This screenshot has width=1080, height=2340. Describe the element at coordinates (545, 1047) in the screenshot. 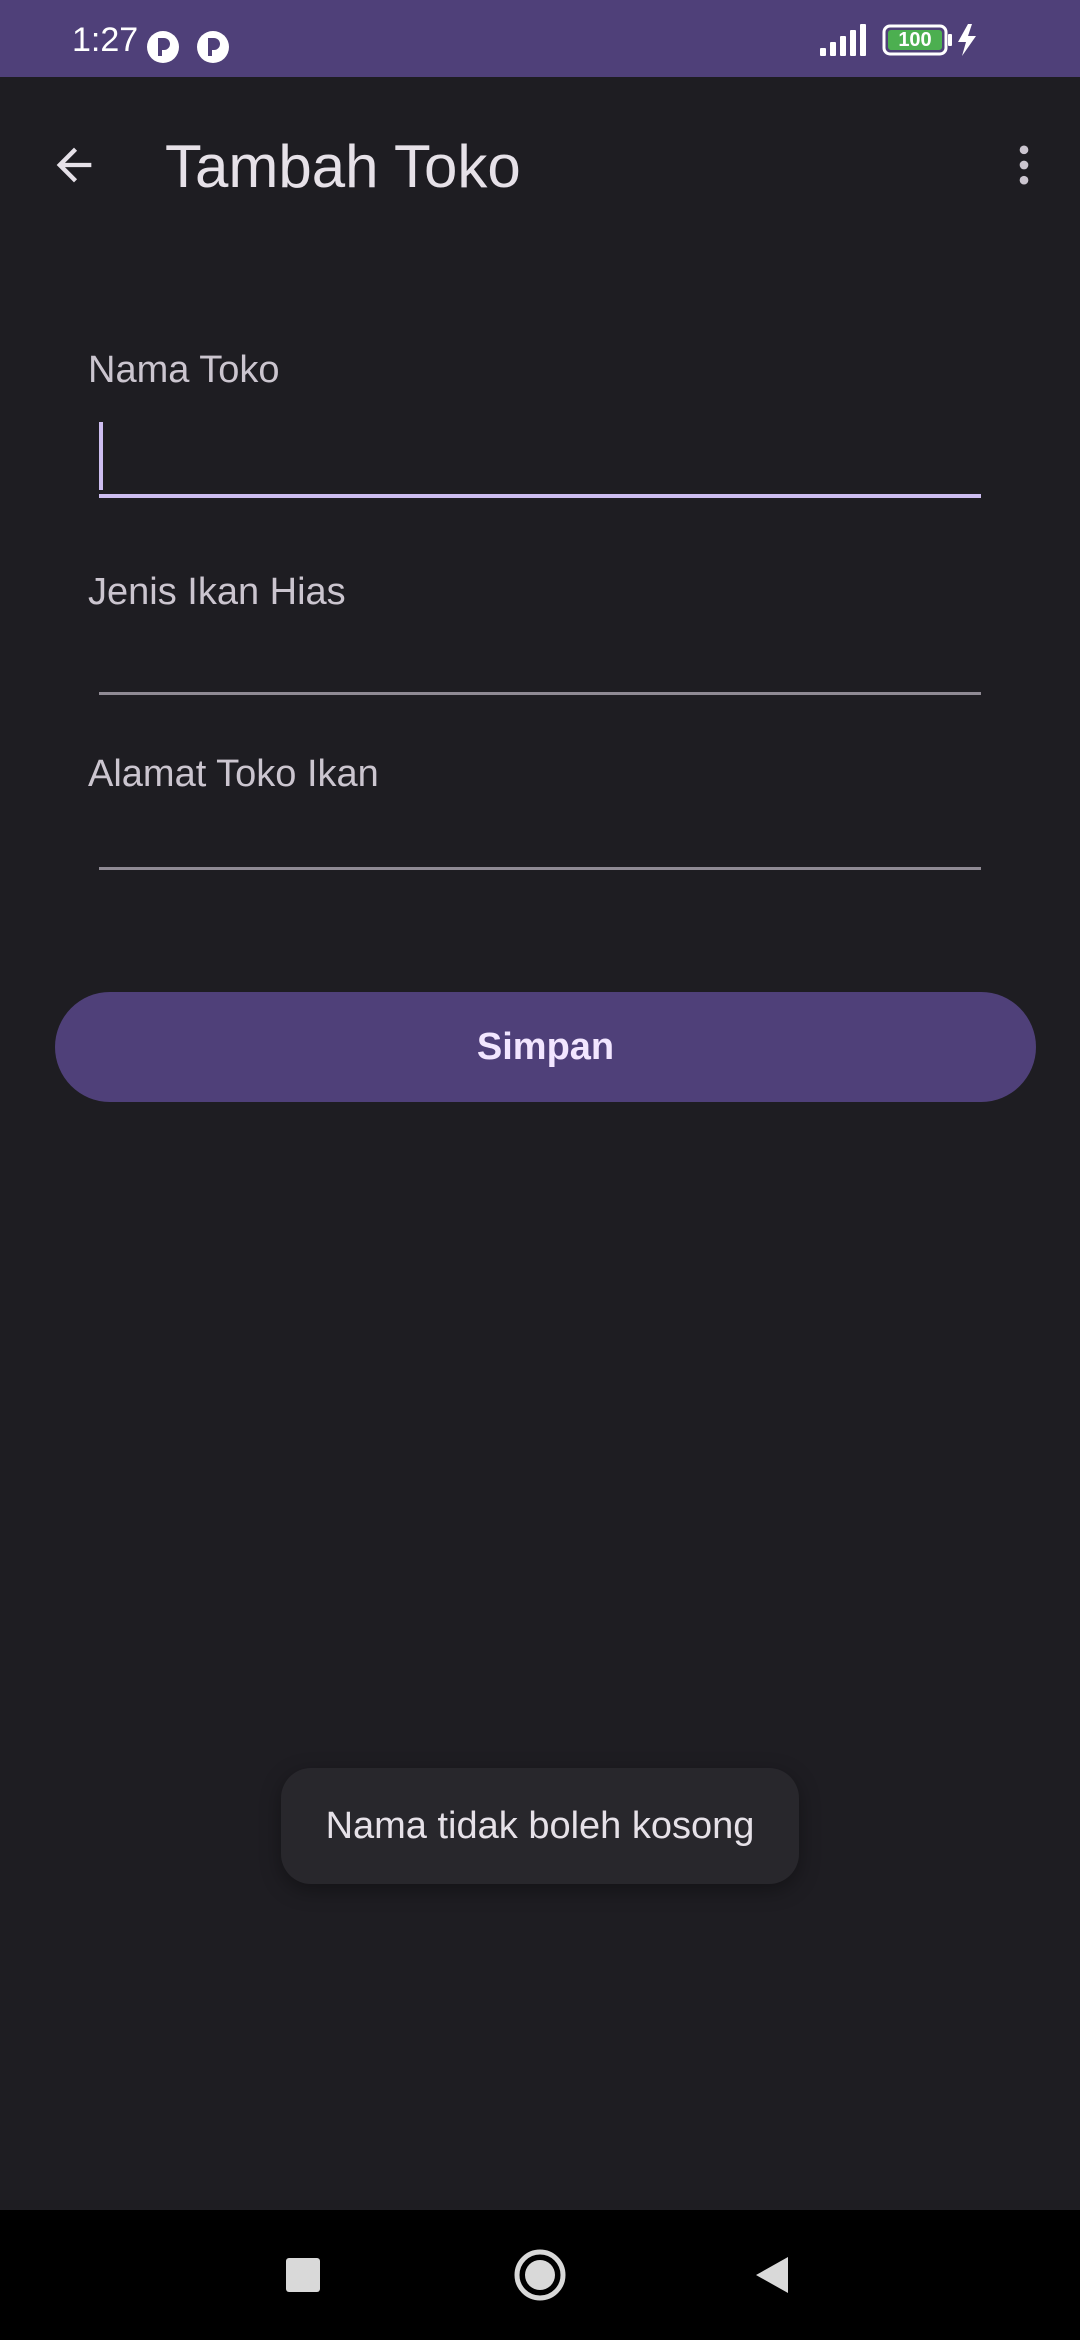

I see `save-button: Simpan` at that location.